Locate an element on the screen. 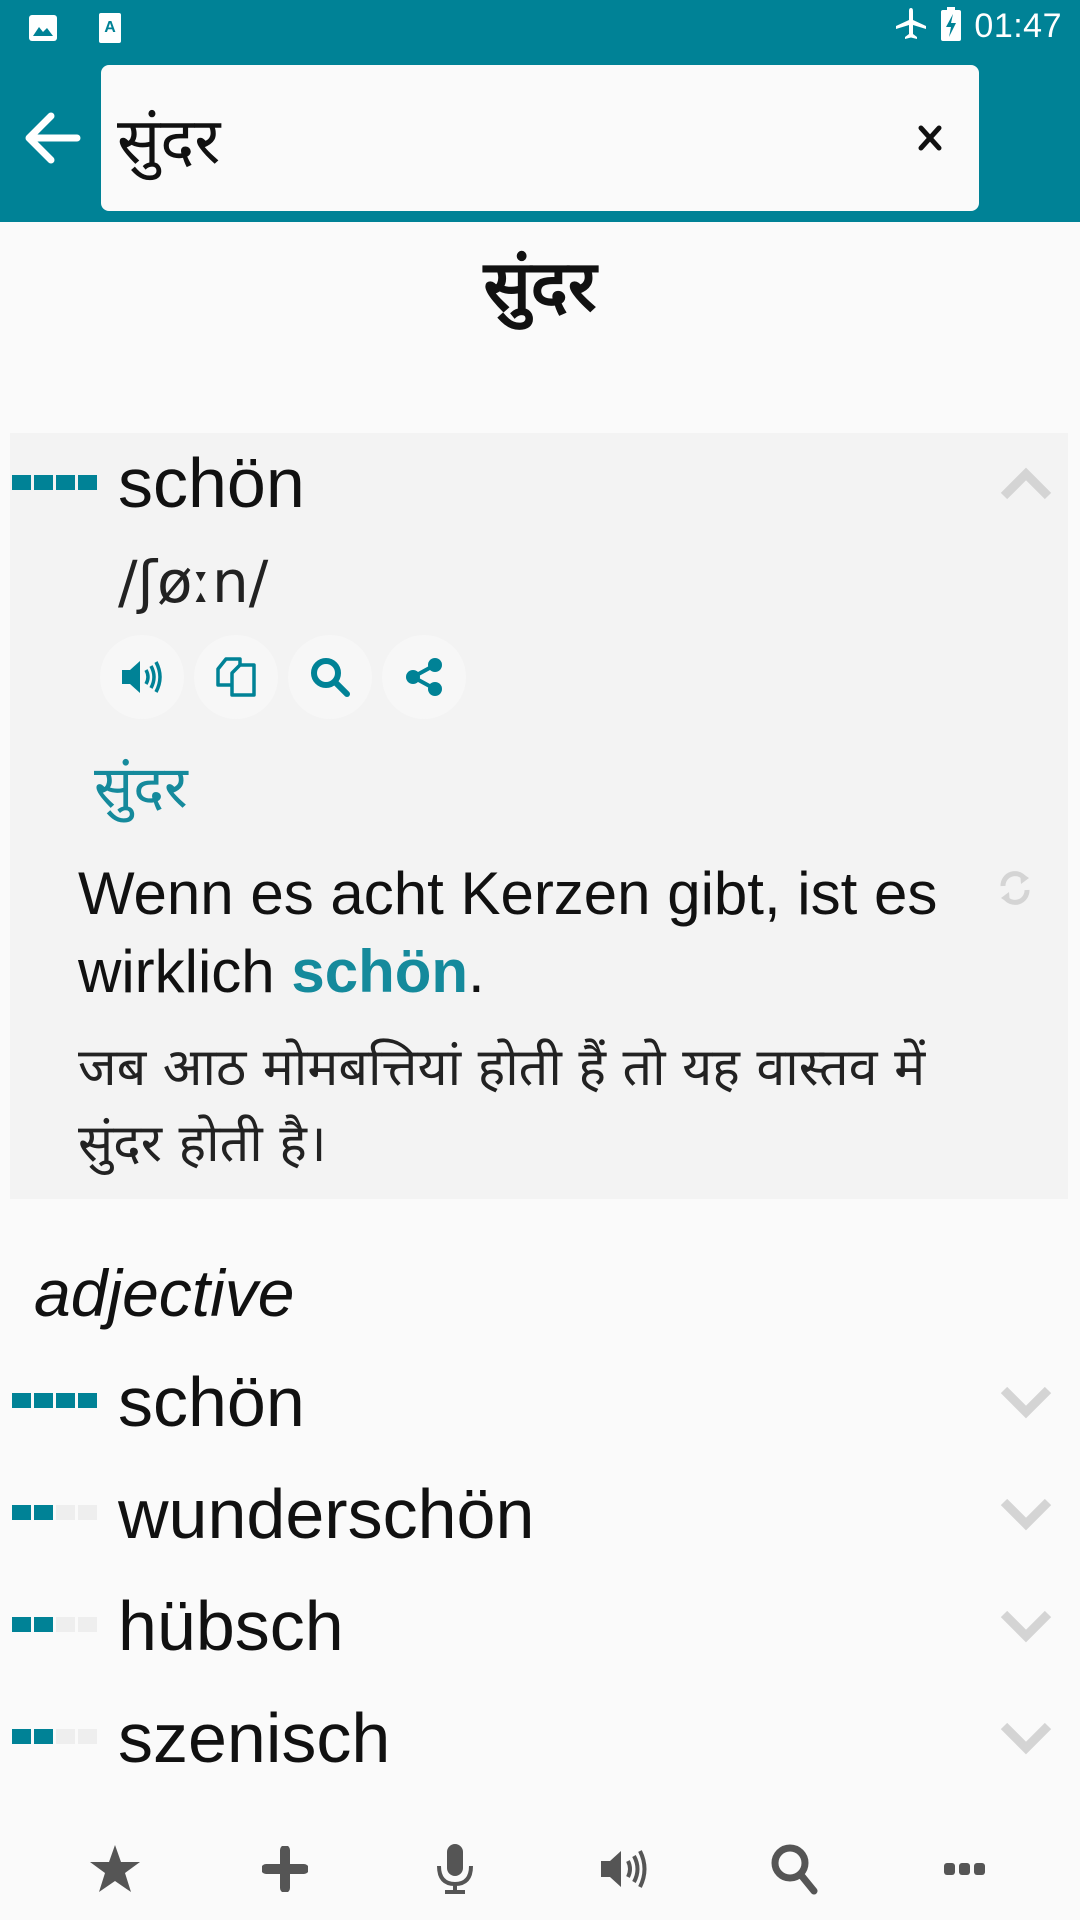 The width and height of the screenshot is (1080, 1920). status-bar: A 01:47 is located at coordinates (540, 28).